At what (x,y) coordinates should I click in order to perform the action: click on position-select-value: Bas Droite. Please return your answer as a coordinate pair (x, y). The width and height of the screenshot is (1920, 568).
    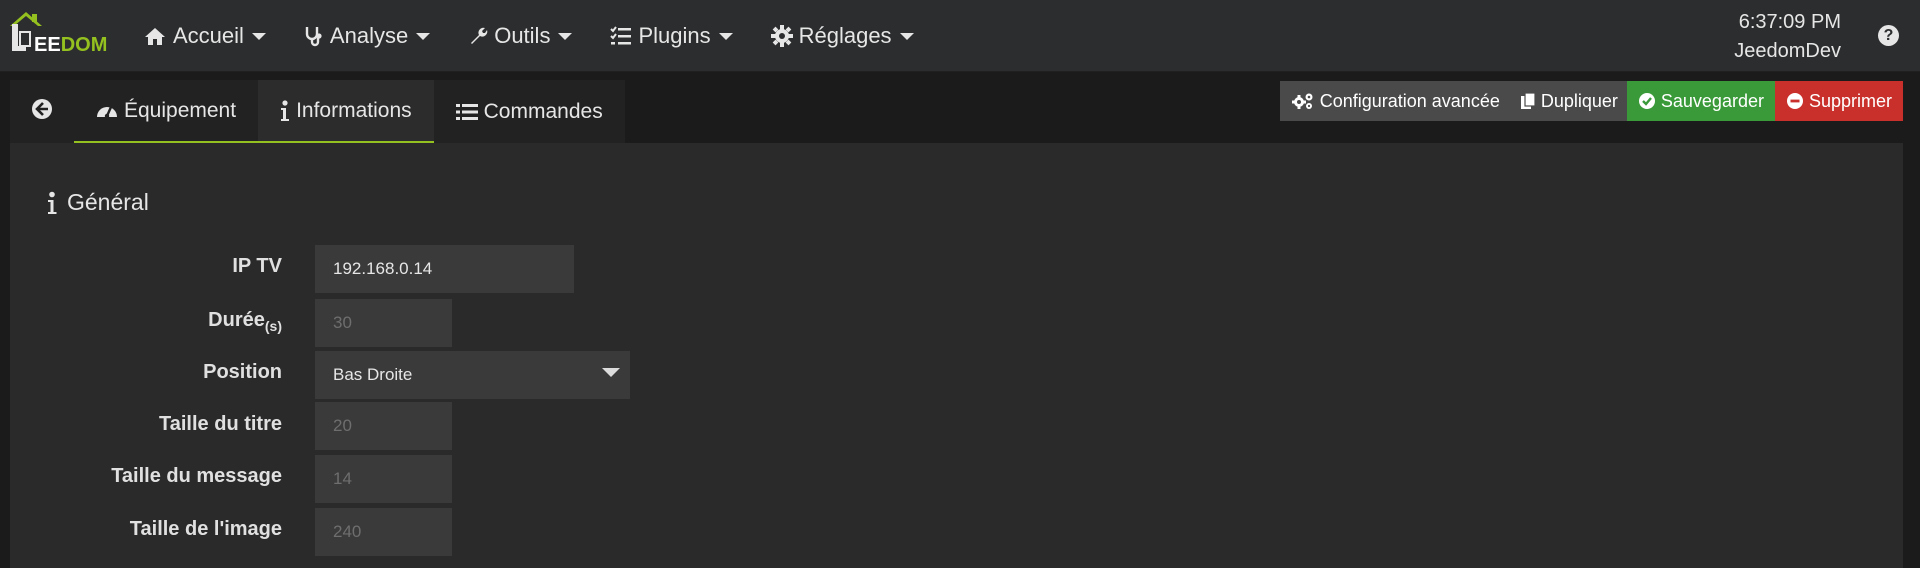
    Looking at the image, I should click on (373, 374).